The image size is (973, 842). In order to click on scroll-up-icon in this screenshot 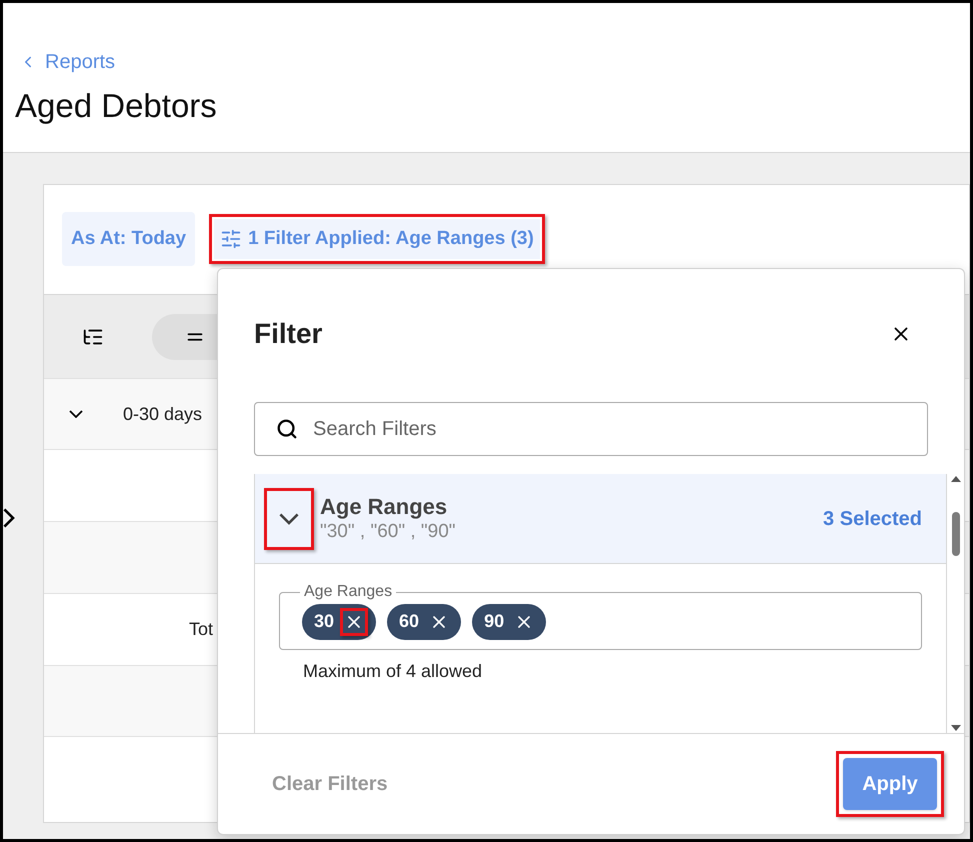, I will do `click(955, 479)`.